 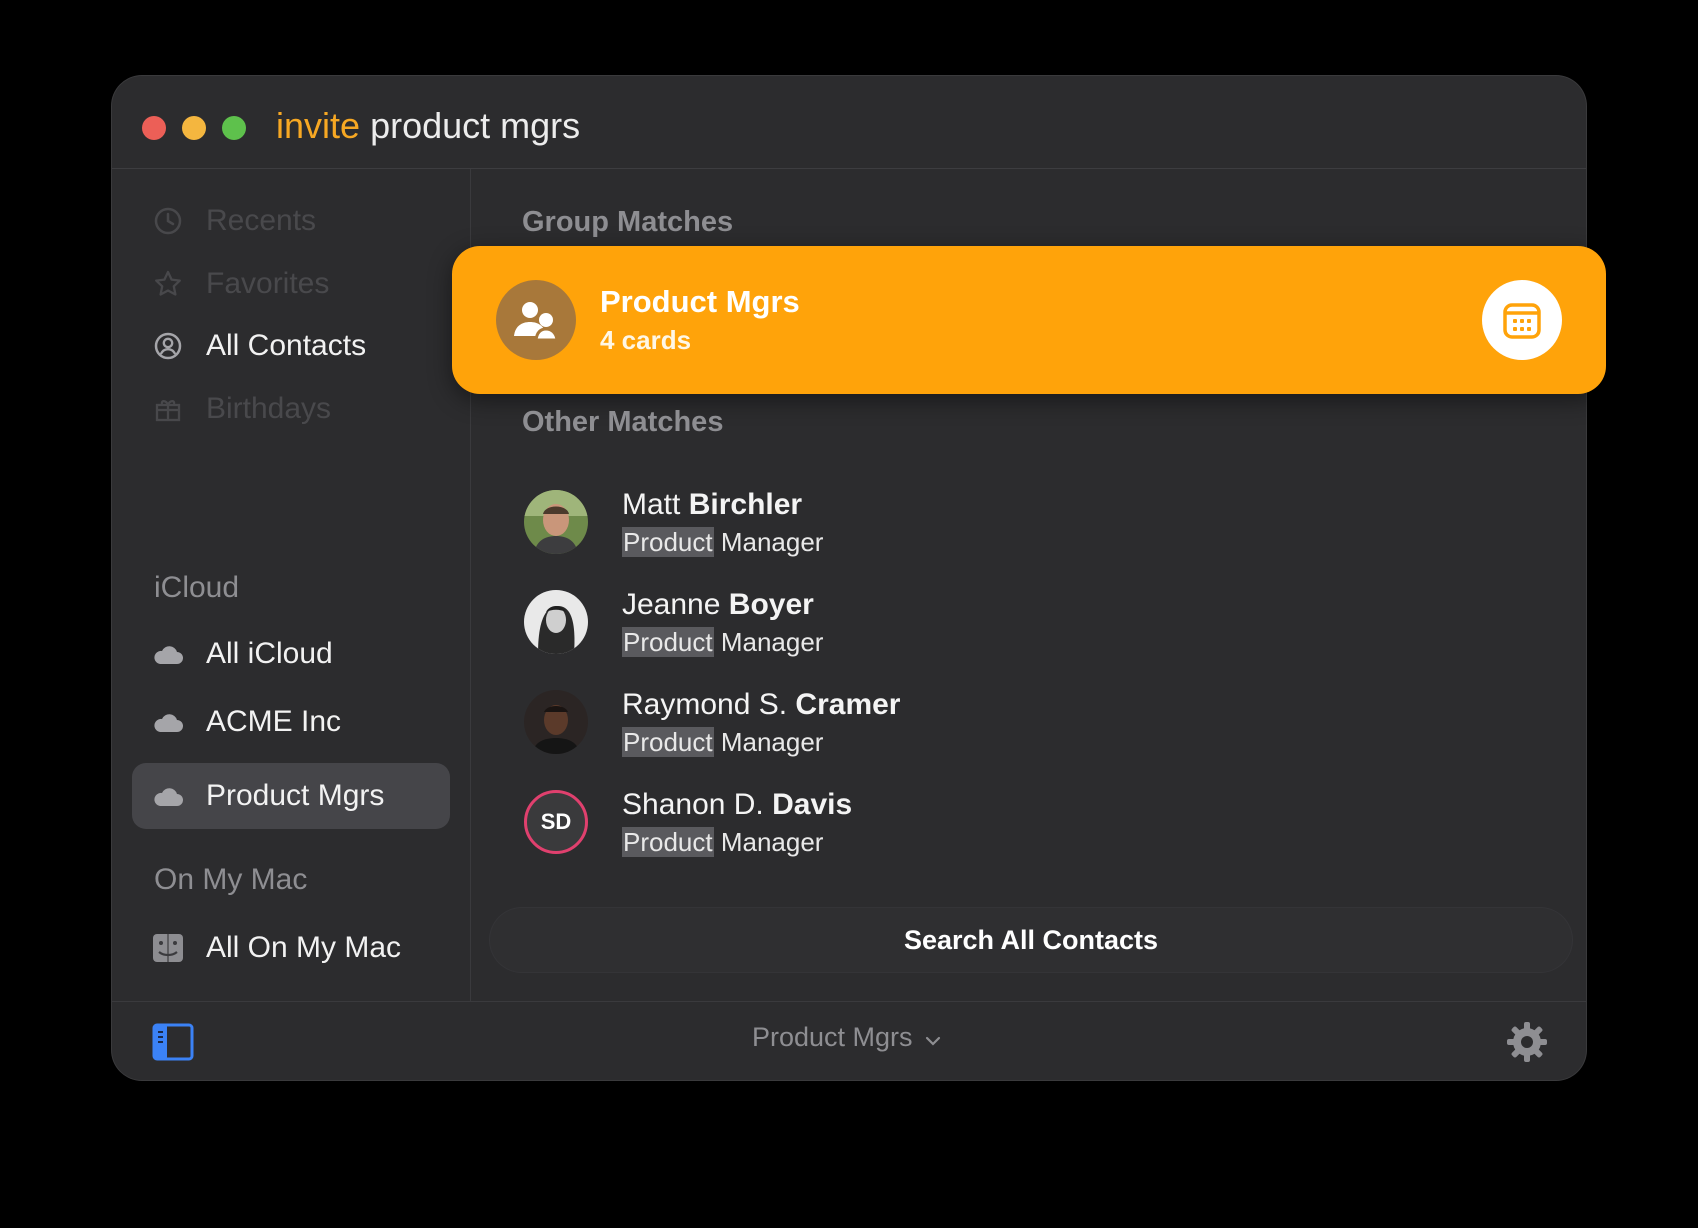 I want to click on calendar-icon, so click(x=1522, y=321).